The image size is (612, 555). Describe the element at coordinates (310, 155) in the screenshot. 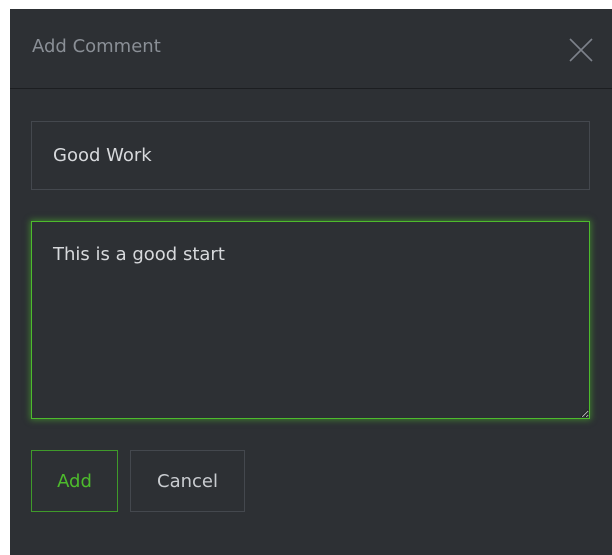

I see `comment-title-input` at that location.